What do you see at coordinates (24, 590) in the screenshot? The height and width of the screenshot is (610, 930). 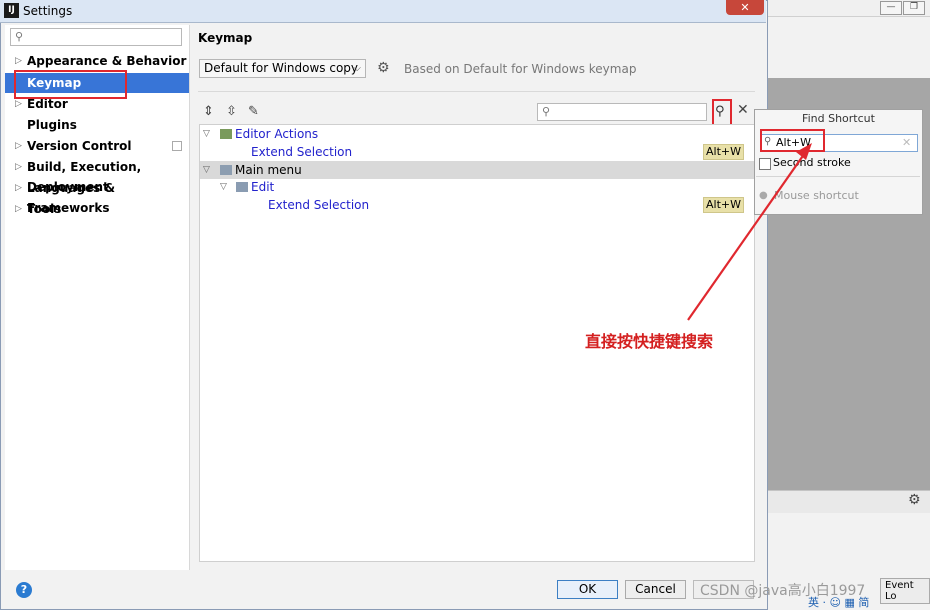 I see `help-button: ?` at bounding box center [24, 590].